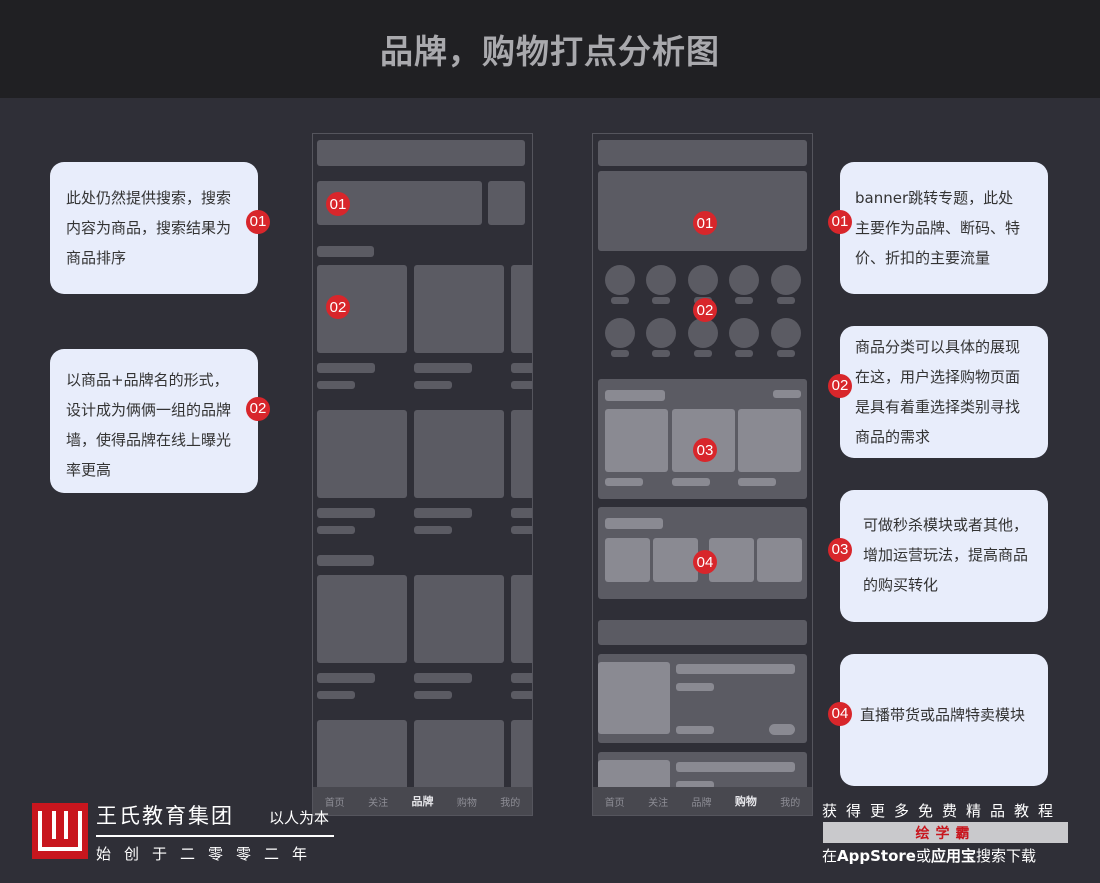 Image resolution: width=1100 pixels, height=883 pixels. Describe the element at coordinates (702, 632) in the screenshot. I see `section-bar` at that location.